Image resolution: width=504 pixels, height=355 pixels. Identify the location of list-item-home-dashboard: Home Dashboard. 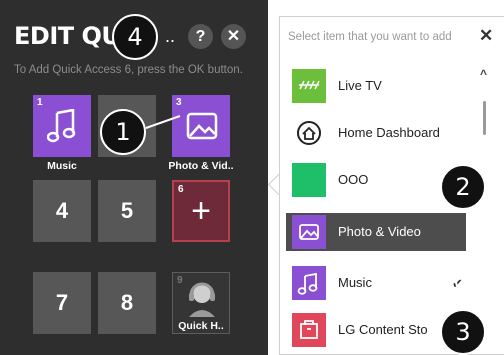
(376, 133).